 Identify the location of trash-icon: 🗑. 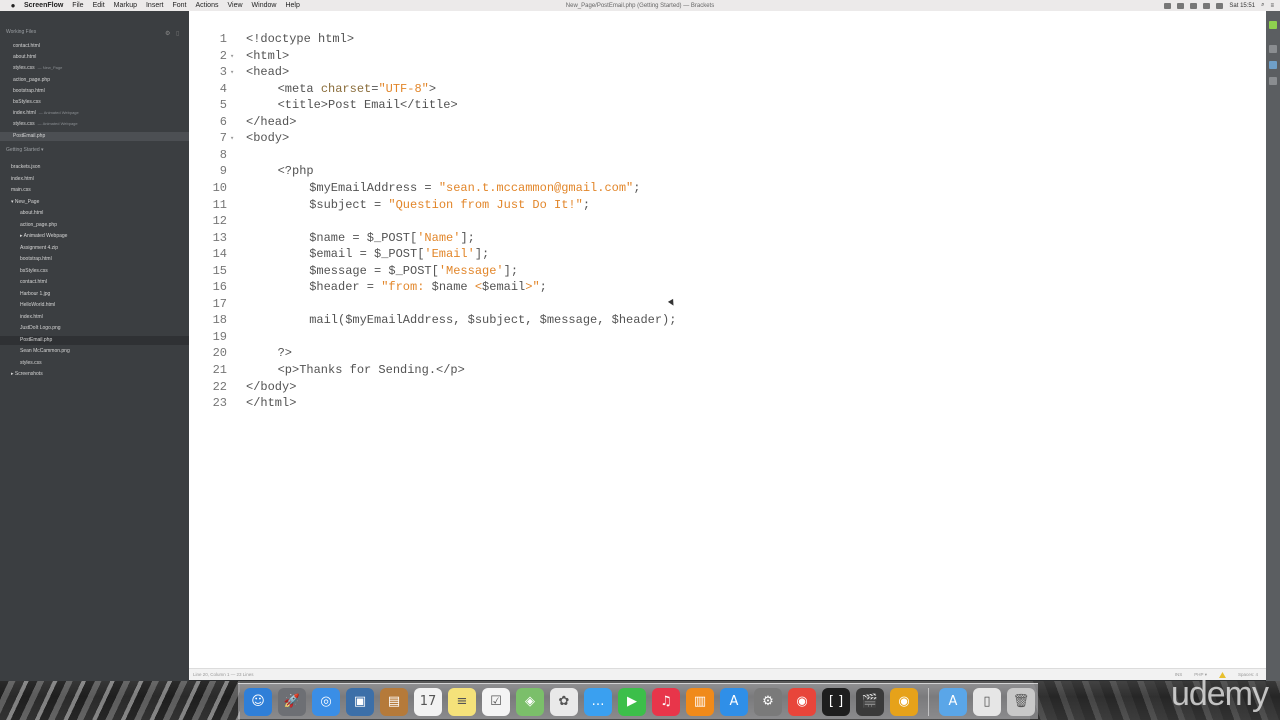
(1021, 701).